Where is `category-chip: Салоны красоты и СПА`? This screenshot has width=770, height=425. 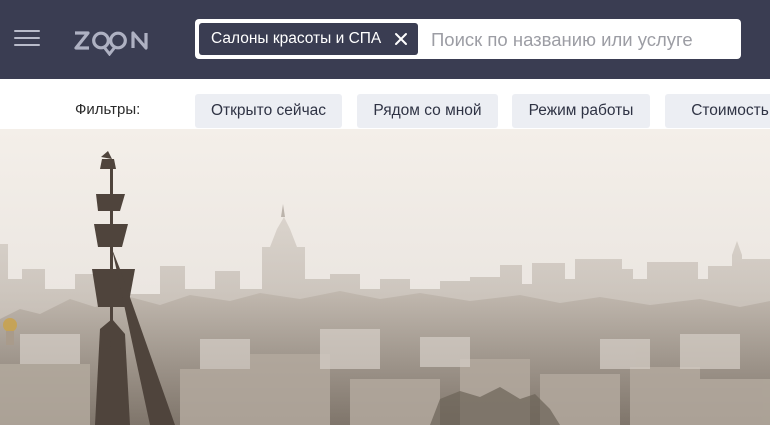
category-chip: Салоны красоты и СПА is located at coordinates (308, 39).